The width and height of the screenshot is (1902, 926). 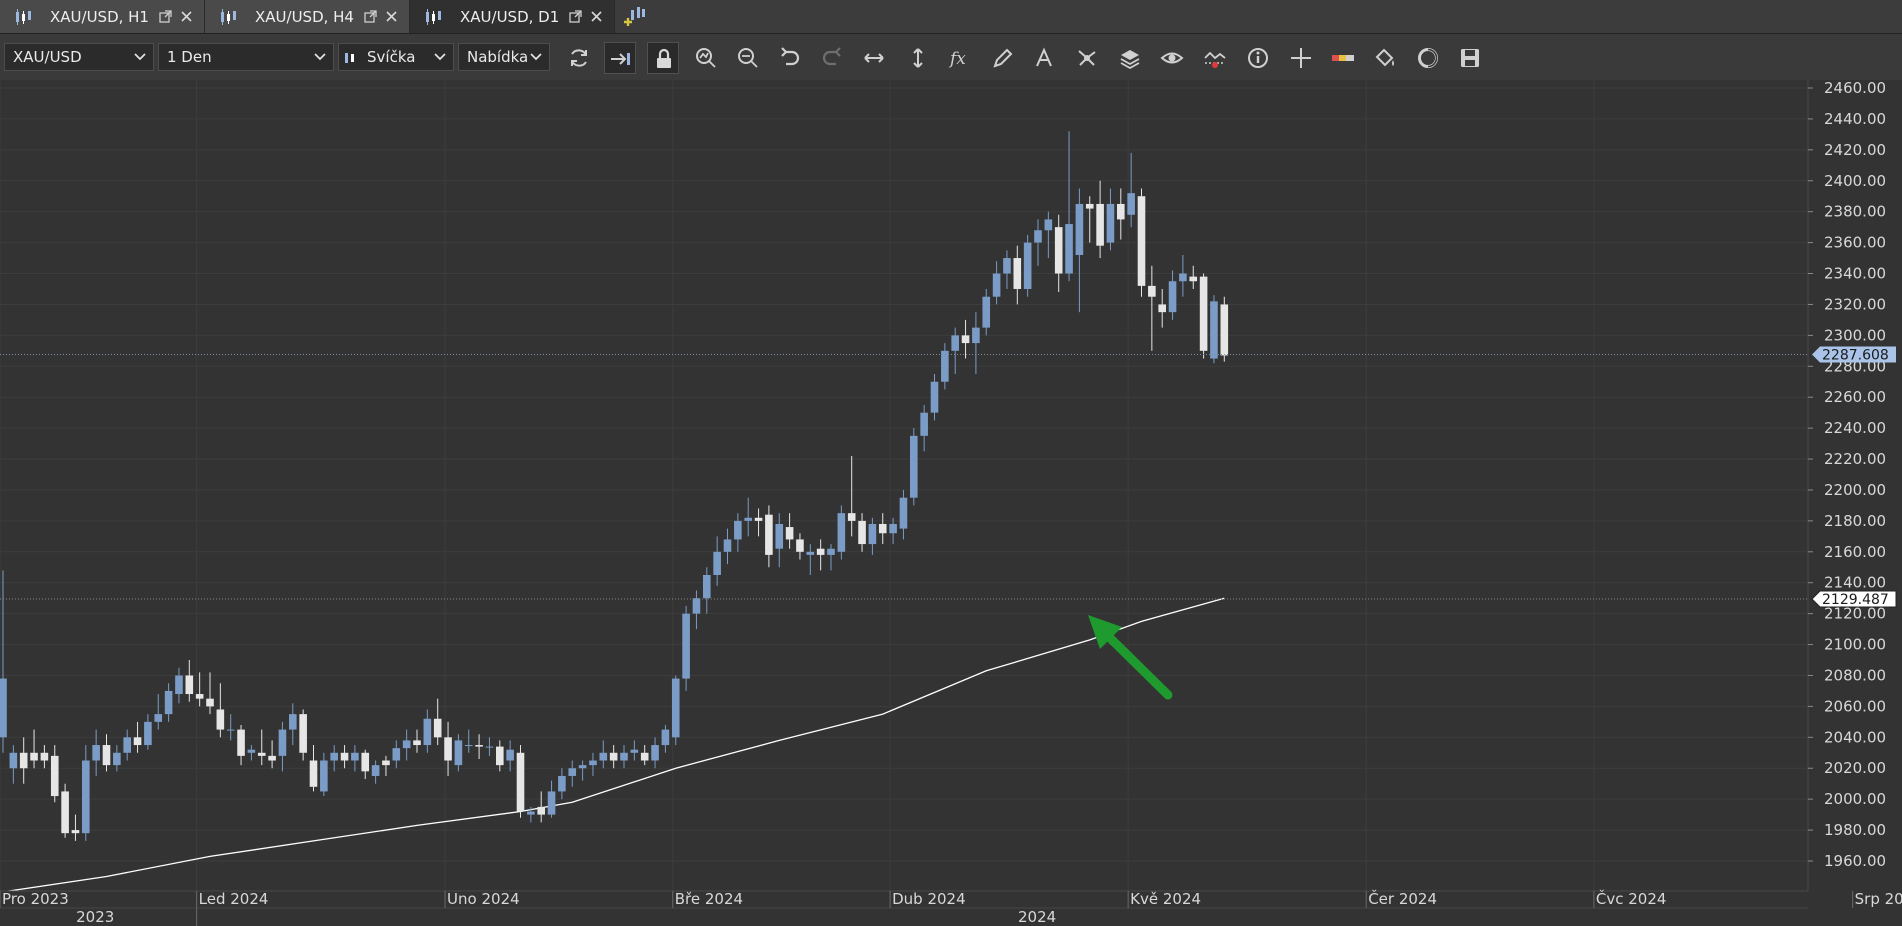 What do you see at coordinates (1428, 58) in the screenshot?
I see `theme-button` at bounding box center [1428, 58].